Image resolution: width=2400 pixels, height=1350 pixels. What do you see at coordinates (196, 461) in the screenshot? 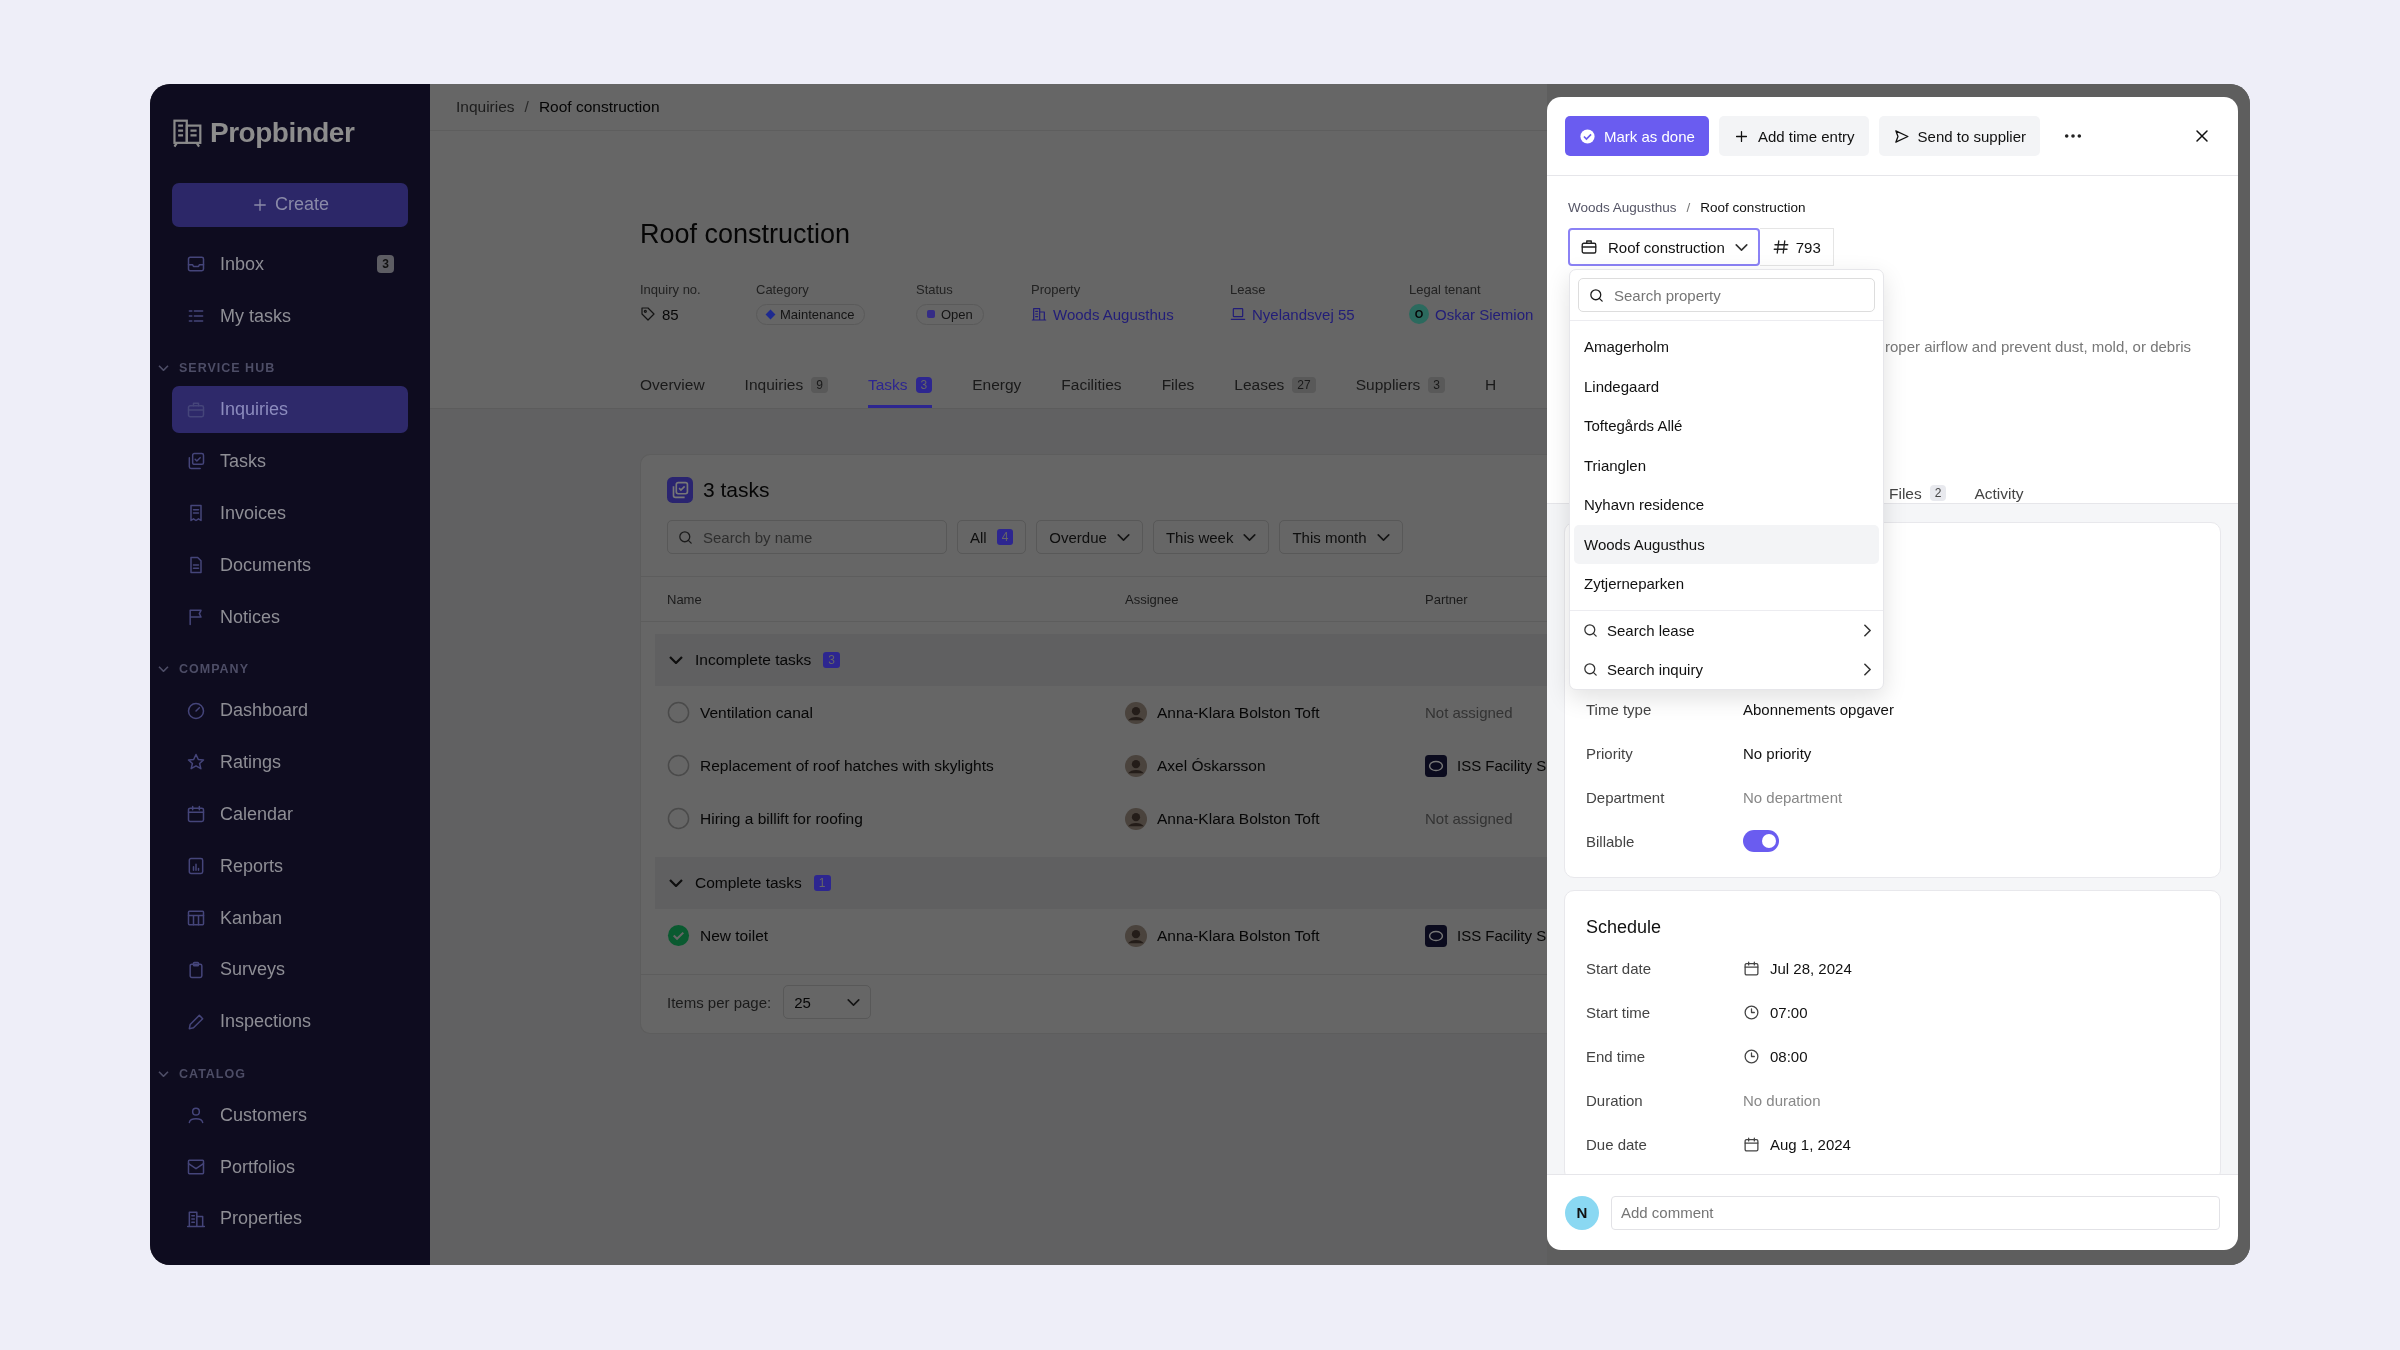
I see `checkbox-stack-icon` at bounding box center [196, 461].